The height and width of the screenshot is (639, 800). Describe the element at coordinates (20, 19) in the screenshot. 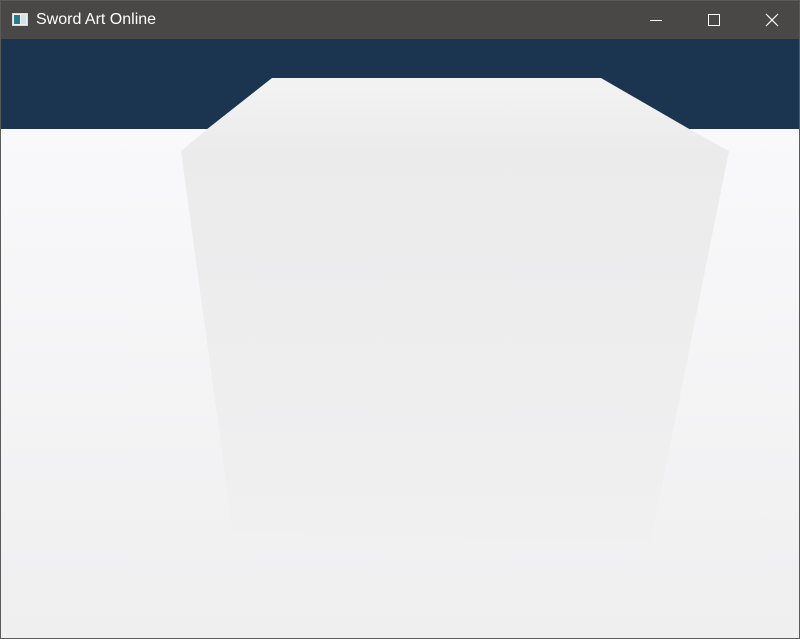

I see `app-window-icon` at that location.